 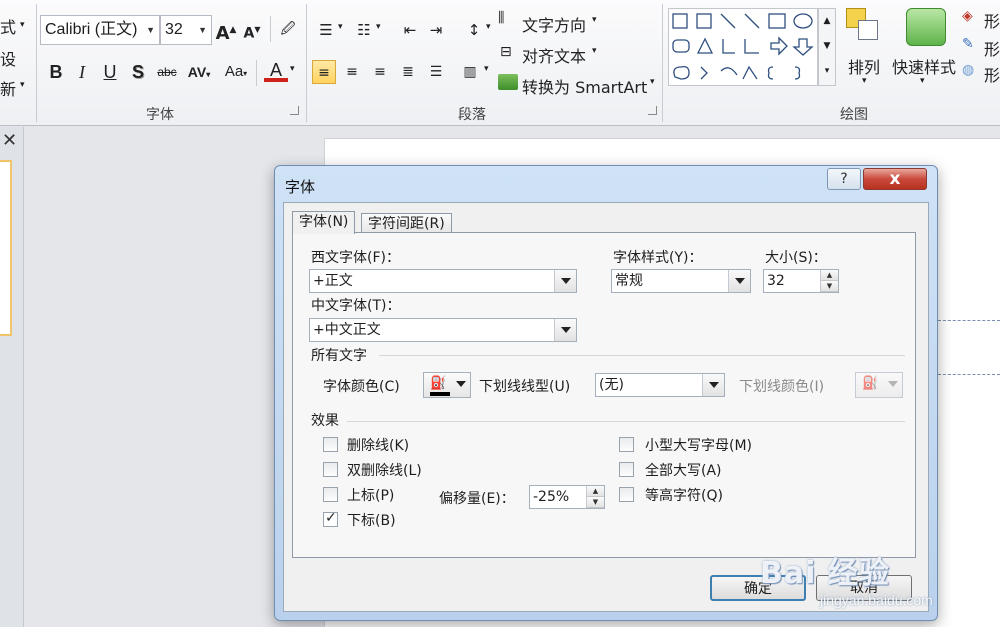 I want to click on align-right-icon: ≡, so click(x=380, y=72).